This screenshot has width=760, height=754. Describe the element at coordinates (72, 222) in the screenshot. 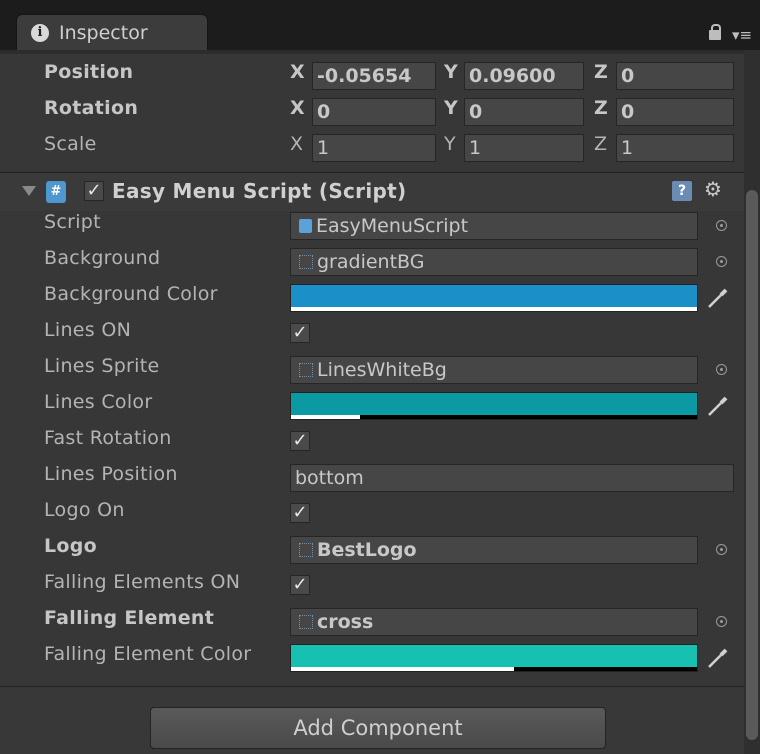

I see `script-label: Script` at that location.